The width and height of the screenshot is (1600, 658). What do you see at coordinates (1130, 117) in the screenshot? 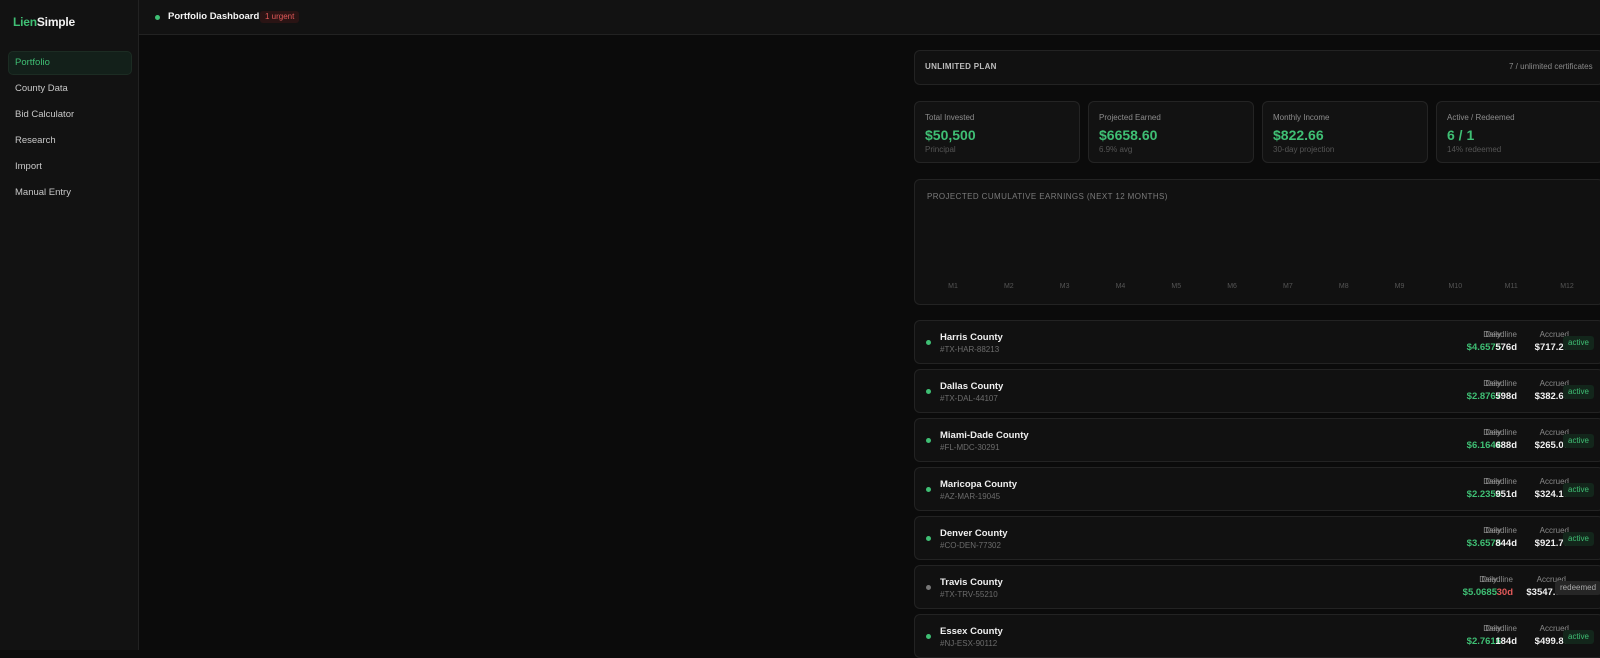
I see `stat-label: Projected Earned` at bounding box center [1130, 117].